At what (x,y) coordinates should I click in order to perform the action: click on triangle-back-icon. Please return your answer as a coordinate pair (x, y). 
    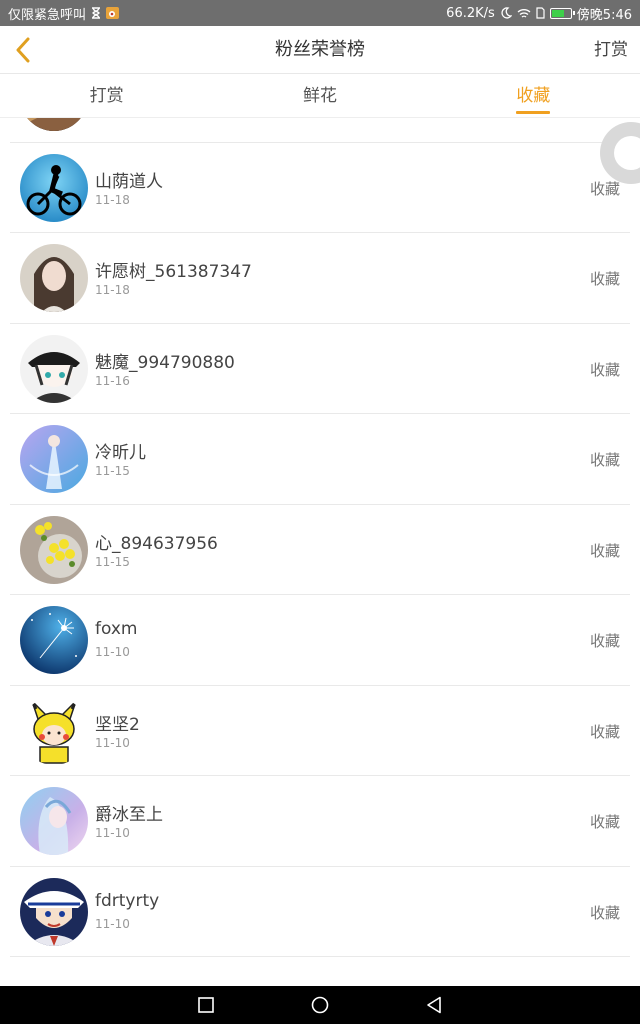
    Looking at the image, I should click on (434, 1005).